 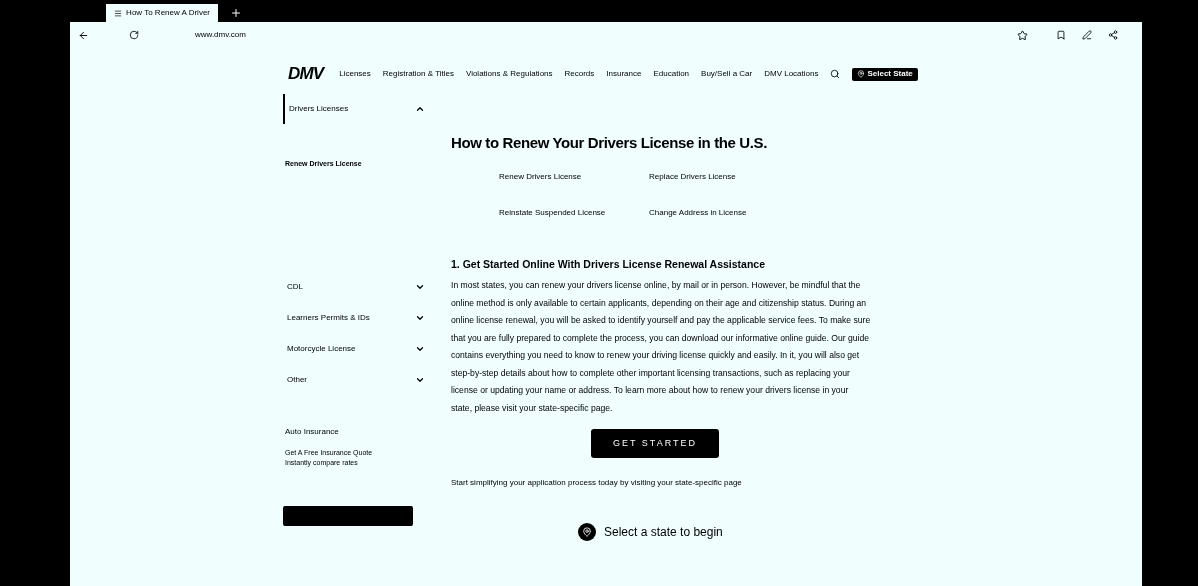 What do you see at coordinates (1087, 35) in the screenshot?
I see `pen-icon` at bounding box center [1087, 35].